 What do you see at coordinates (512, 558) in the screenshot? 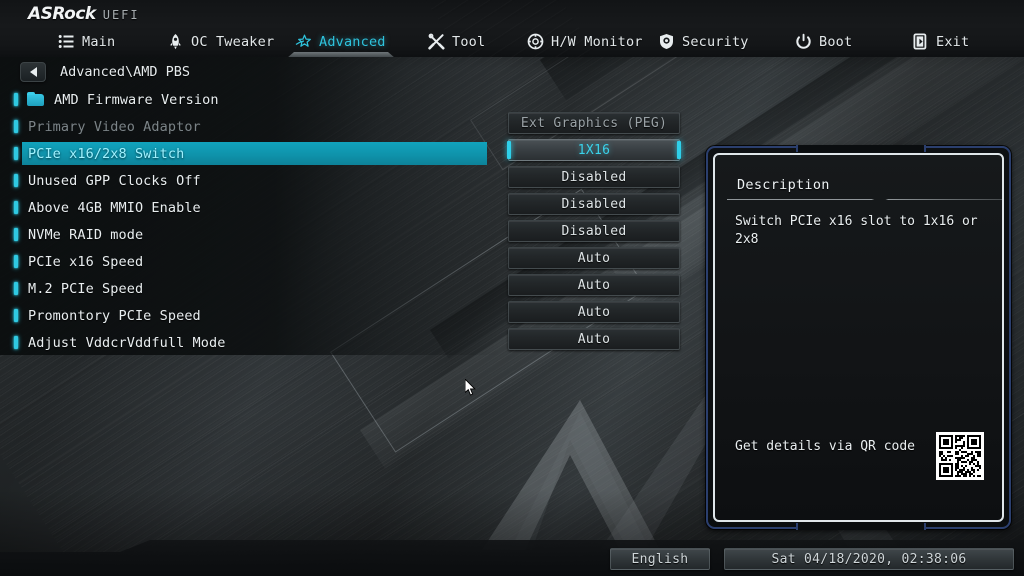
I see `status-bar: English Sat 04/18/2020, 02:38:06` at bounding box center [512, 558].